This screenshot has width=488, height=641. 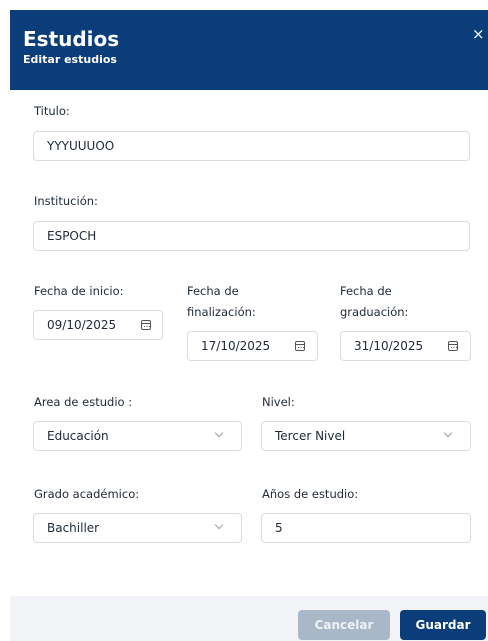 I want to click on nivel-label: Nivel:, so click(x=278, y=402).